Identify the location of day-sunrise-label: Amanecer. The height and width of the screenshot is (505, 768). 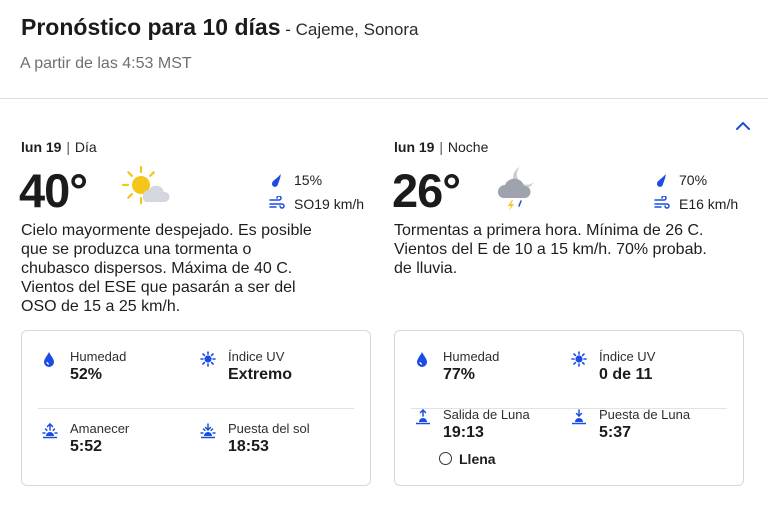
(100, 428).